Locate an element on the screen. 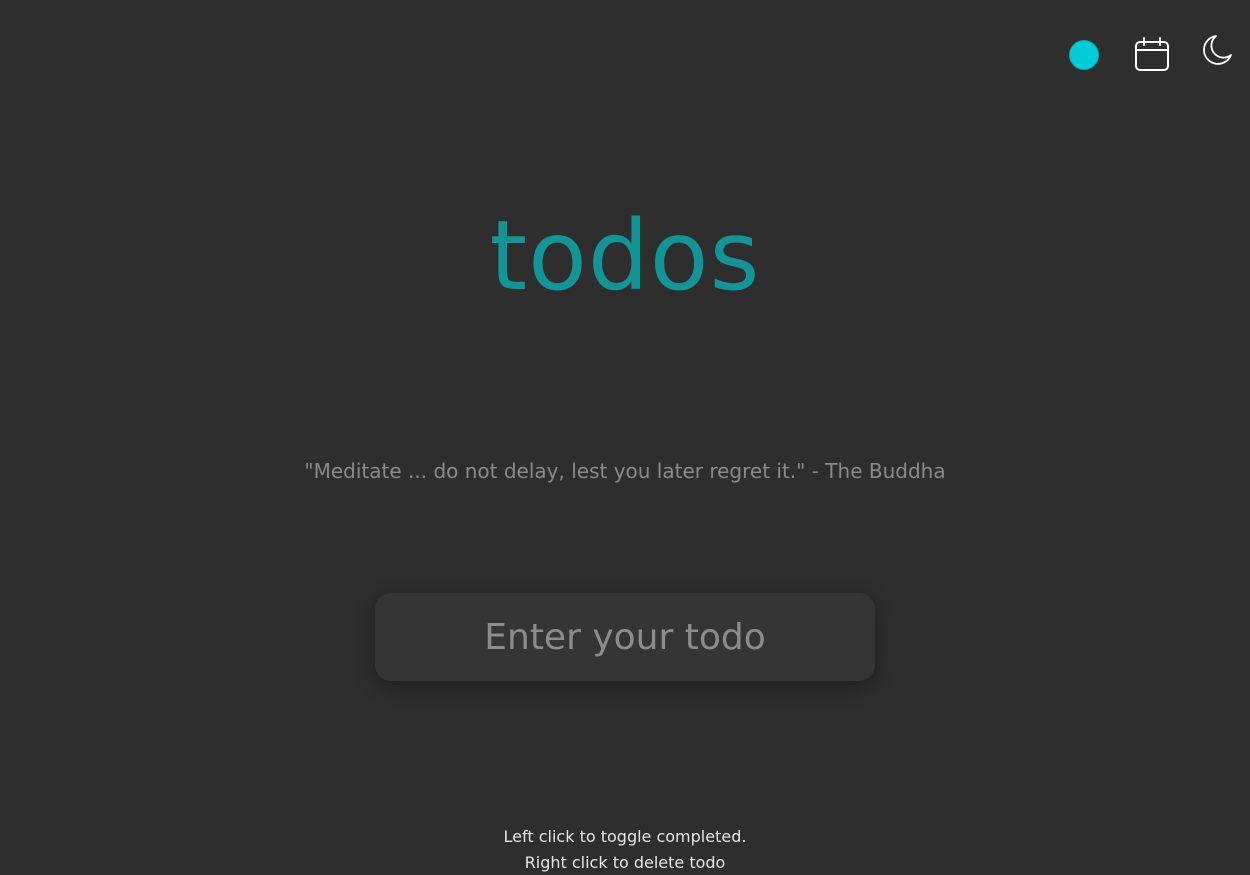  todo-input-container is located at coordinates (625, 637).